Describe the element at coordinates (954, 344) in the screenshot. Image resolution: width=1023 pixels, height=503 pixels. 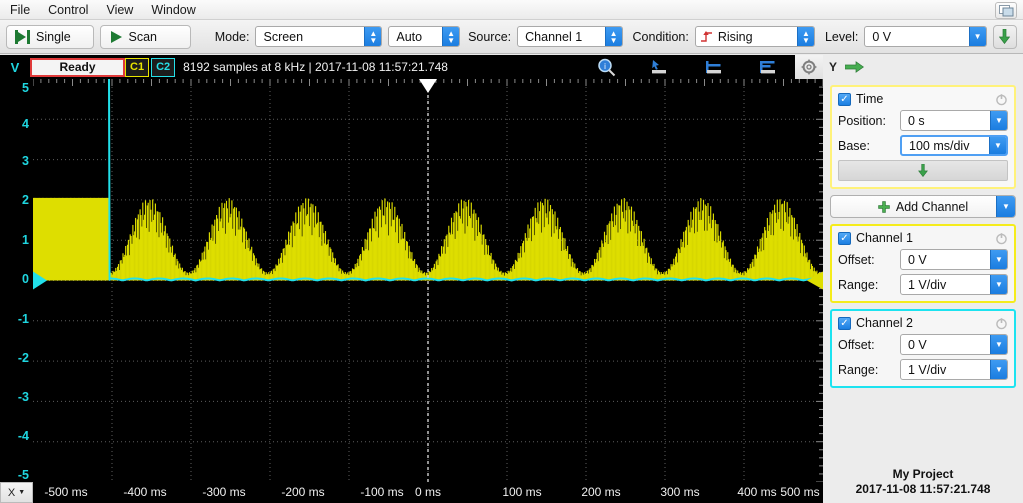
I see `channel-2-offset-input: 0 V ▼` at that location.